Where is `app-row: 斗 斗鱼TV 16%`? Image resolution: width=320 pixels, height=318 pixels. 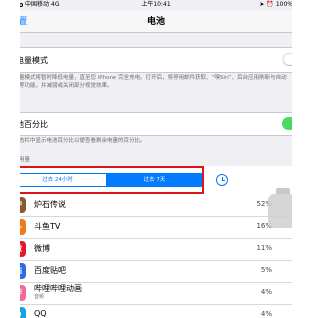
app-row: 斗 斗鱼TV 16% is located at coordinates (156, 227).